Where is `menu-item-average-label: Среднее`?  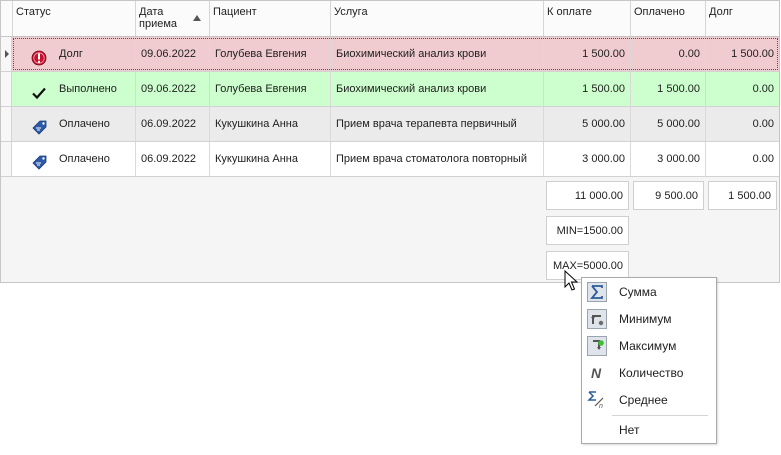 menu-item-average-label: Среднее is located at coordinates (643, 400).